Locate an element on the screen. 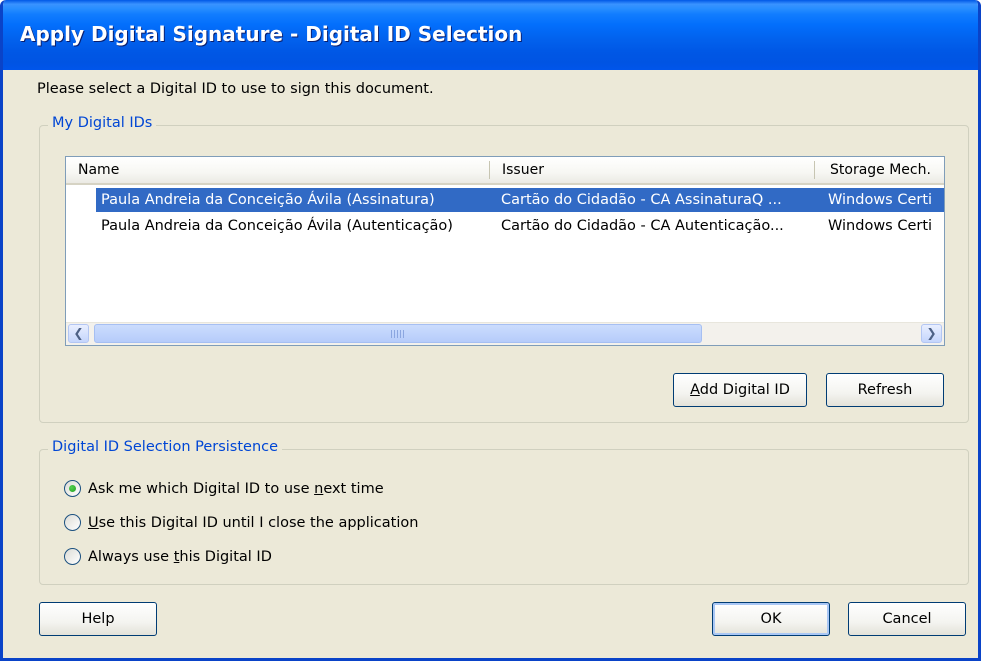  help-button: Help is located at coordinates (98, 619).